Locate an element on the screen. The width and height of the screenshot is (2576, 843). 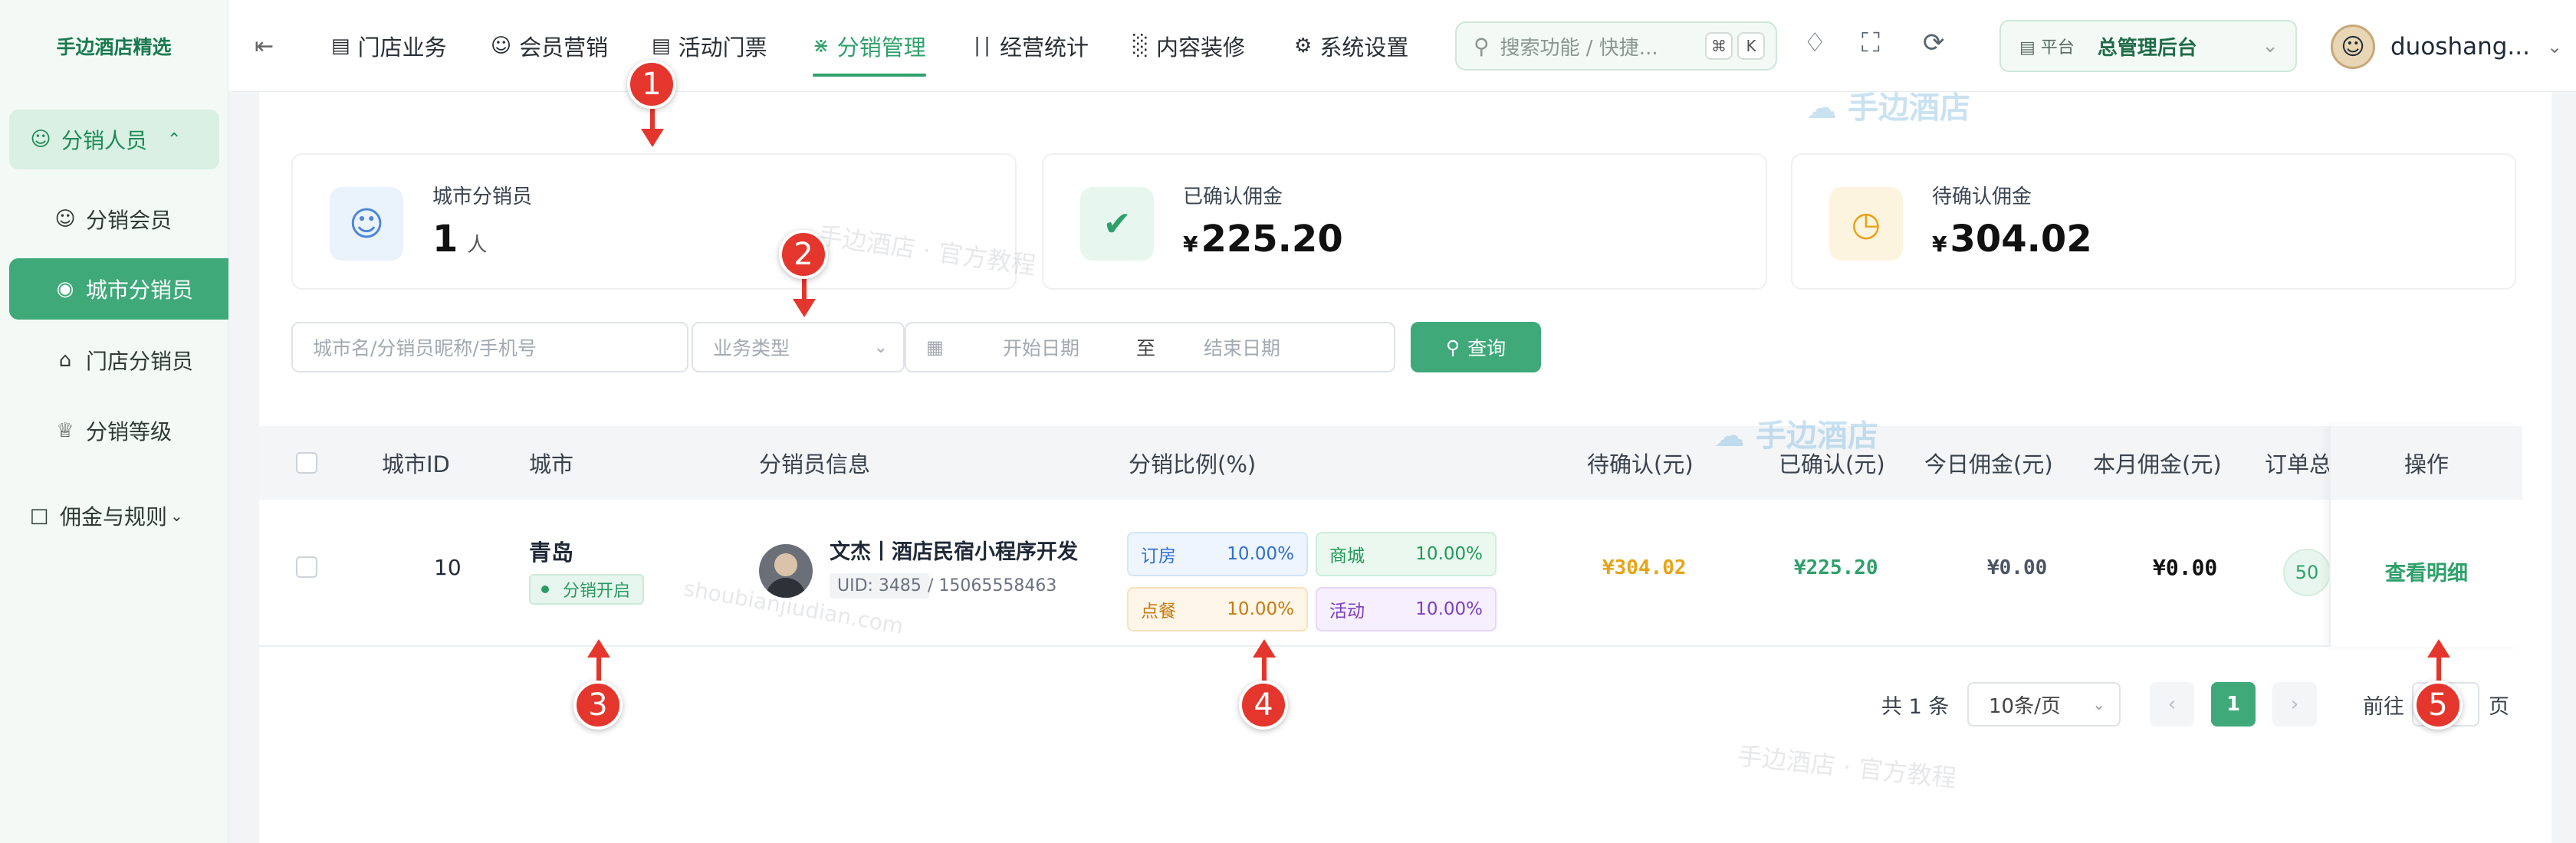
user-menu: ☺ duoshang... ⌄ is located at coordinates (2446, 47).